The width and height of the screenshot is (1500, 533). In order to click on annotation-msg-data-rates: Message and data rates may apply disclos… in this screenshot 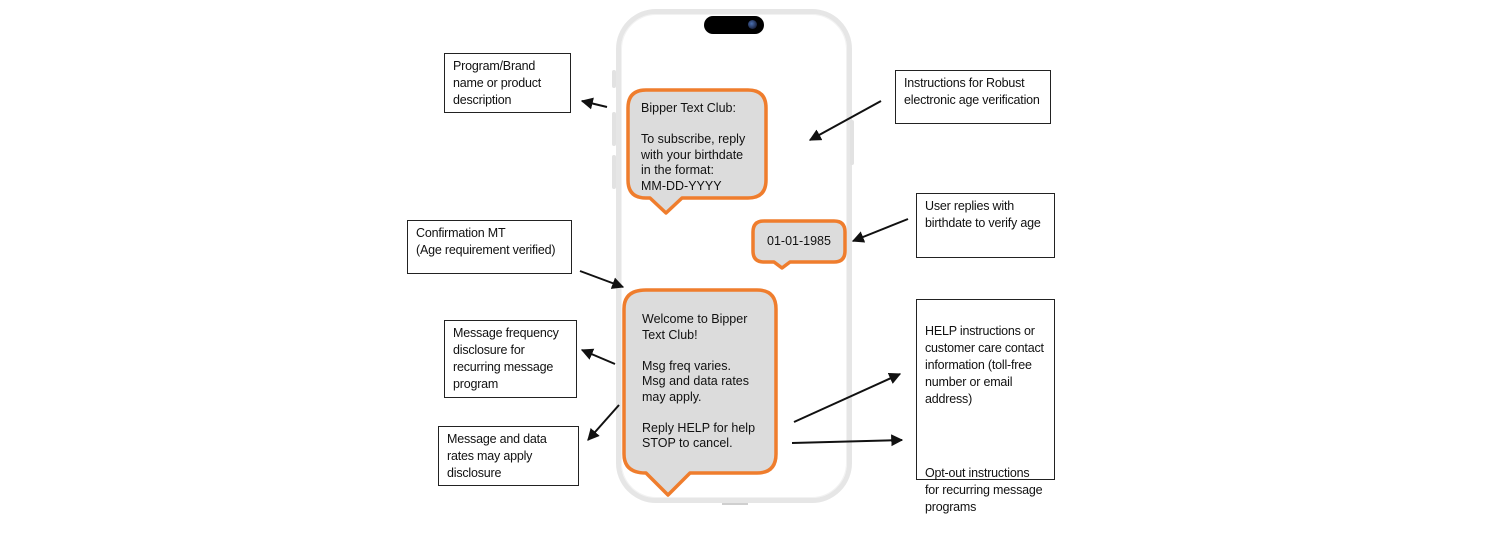, I will do `click(508, 456)`.